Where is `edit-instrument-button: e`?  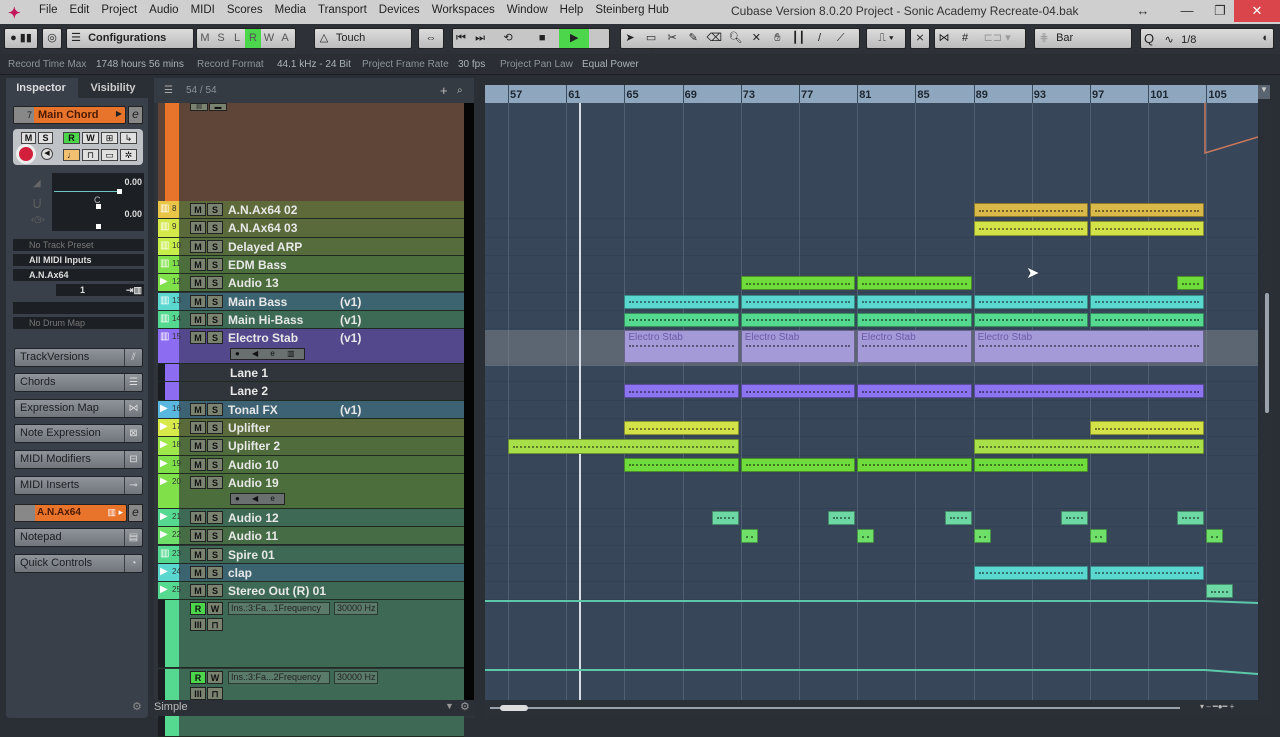
edit-instrument-button: e is located at coordinates (135, 115).